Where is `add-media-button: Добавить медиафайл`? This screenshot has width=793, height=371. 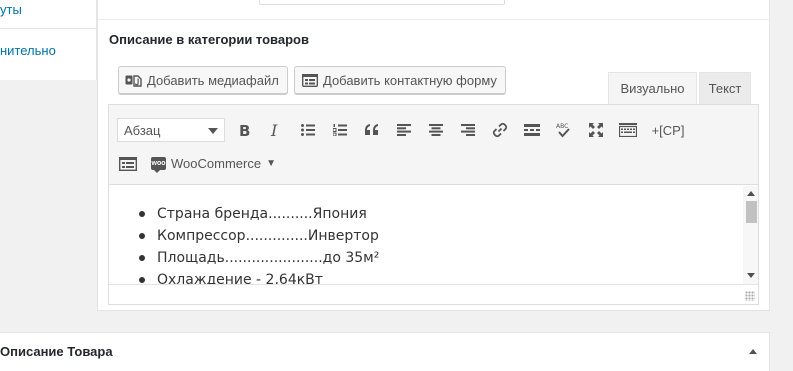 add-media-button: Добавить медиафайл is located at coordinates (203, 80).